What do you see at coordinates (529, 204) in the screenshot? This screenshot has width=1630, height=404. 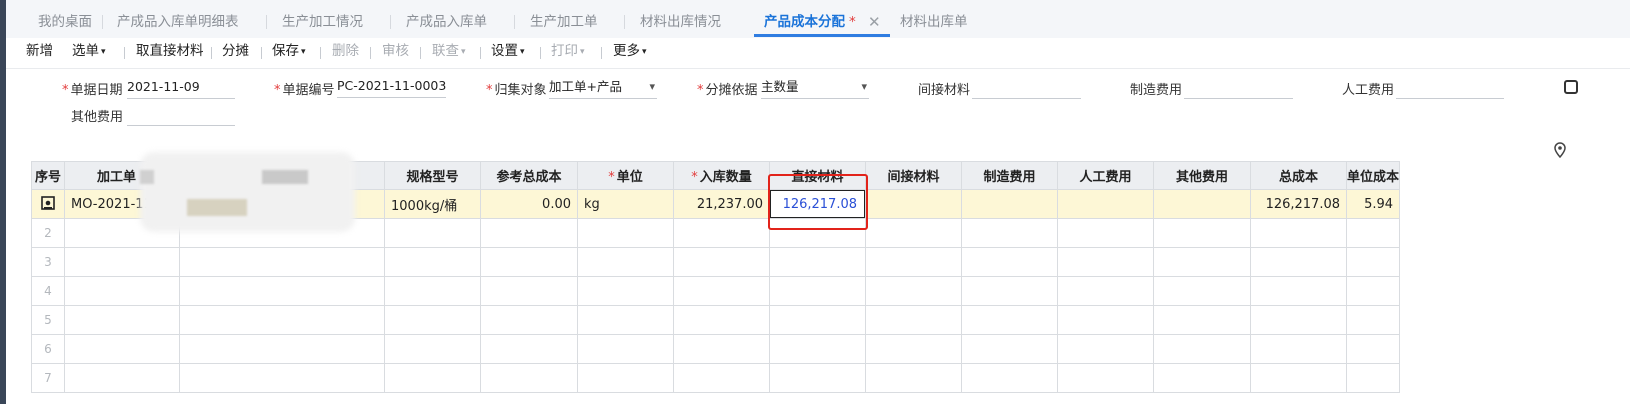 I see `ref-cost-cell: 0.00` at bounding box center [529, 204].